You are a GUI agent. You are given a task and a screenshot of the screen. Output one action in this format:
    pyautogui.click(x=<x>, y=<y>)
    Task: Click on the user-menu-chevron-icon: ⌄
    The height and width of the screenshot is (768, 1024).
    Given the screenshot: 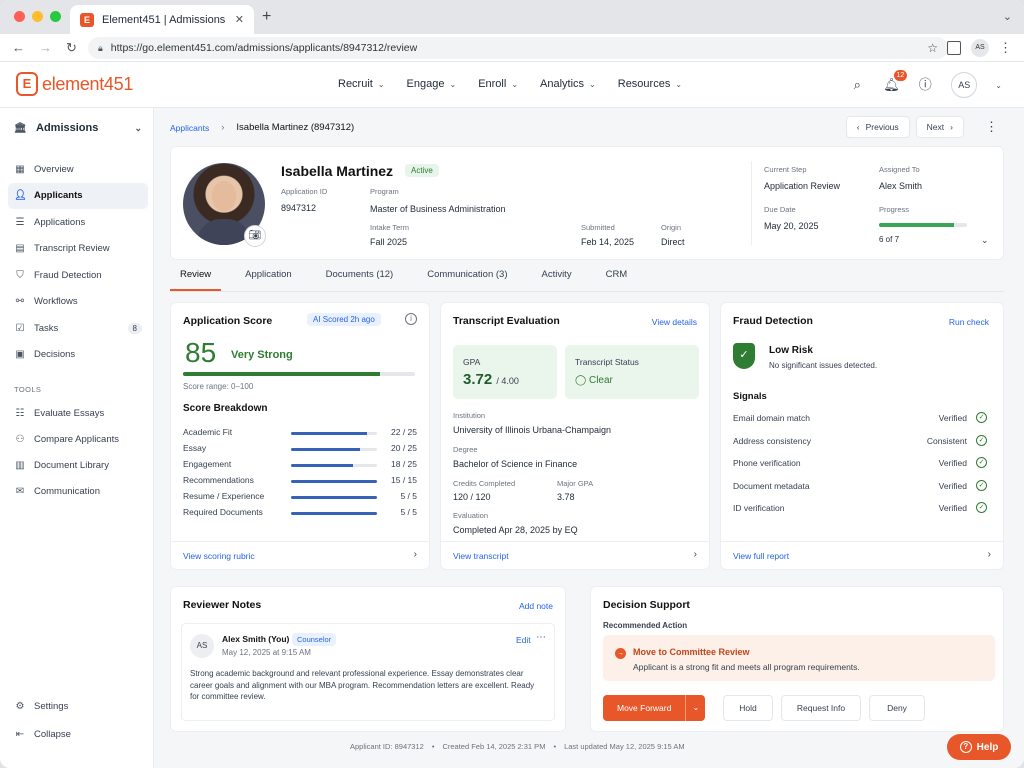 What is the action you would take?
    pyautogui.click(x=998, y=85)
    